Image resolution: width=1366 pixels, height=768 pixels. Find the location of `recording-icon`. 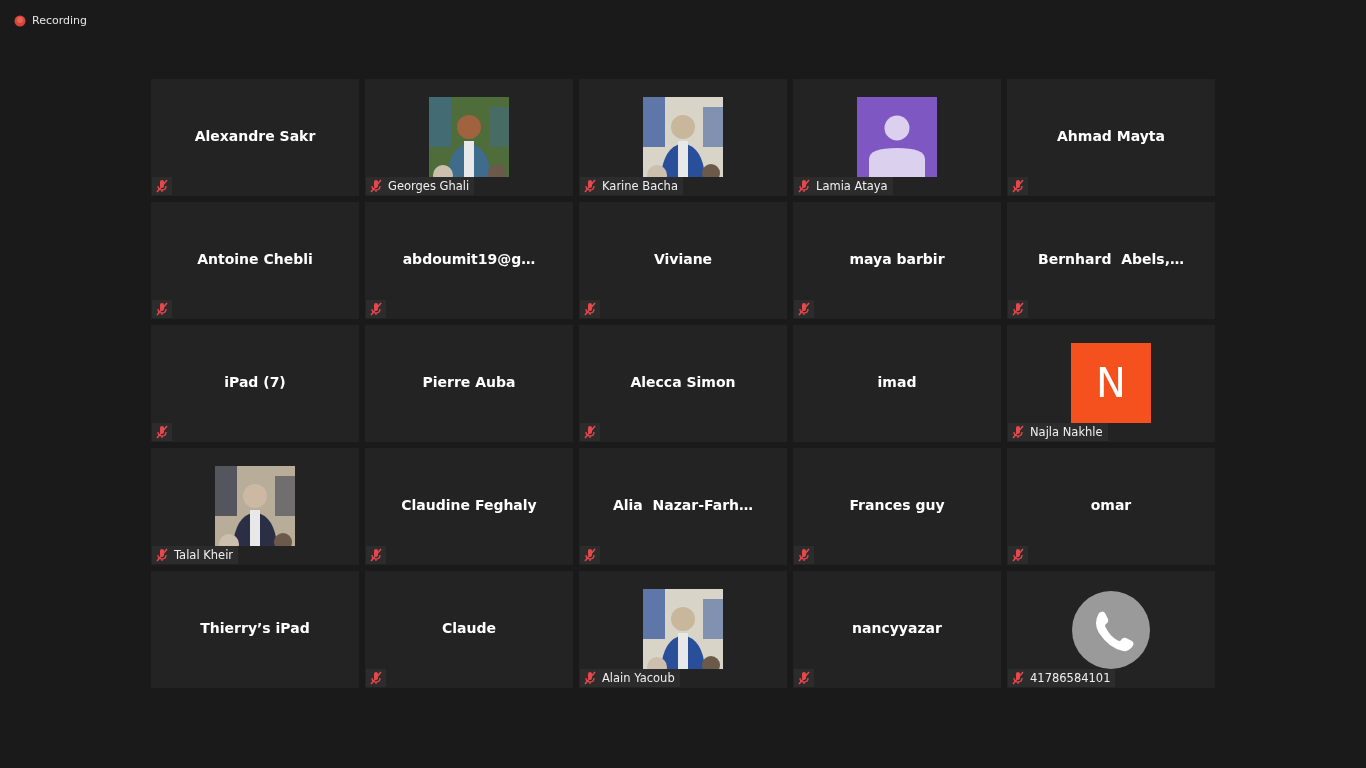

recording-icon is located at coordinates (20, 20).